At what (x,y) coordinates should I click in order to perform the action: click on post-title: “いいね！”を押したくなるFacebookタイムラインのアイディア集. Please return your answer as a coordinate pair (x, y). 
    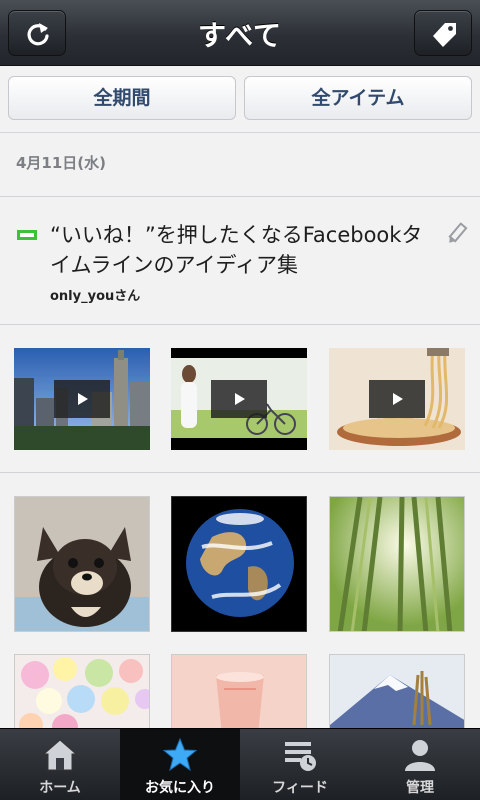
    Looking at the image, I should click on (240, 250).